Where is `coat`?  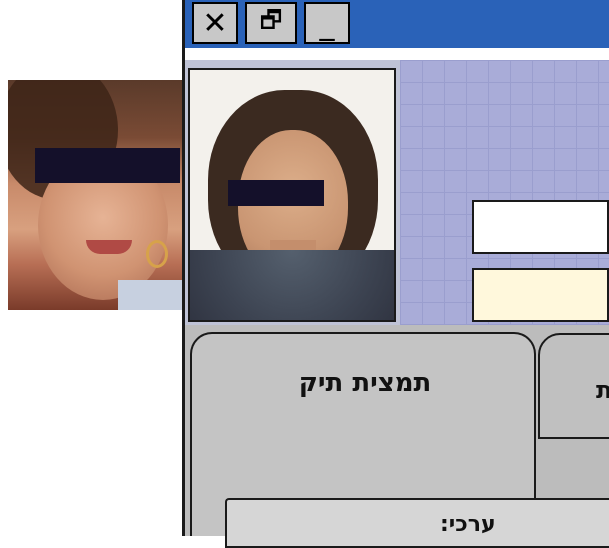 coat is located at coordinates (292, 285).